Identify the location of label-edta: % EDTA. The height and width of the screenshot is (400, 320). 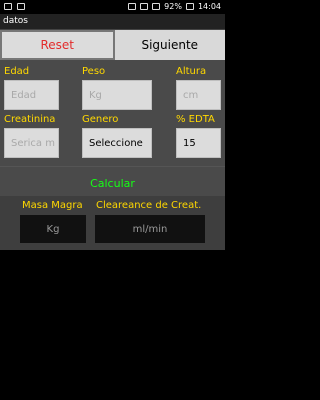
(195, 119).